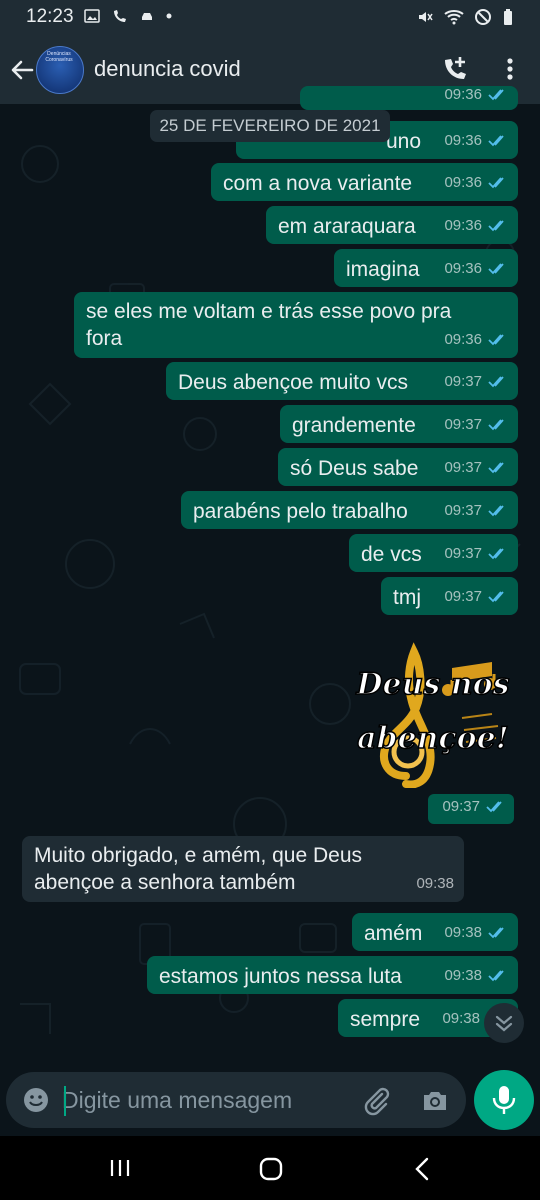  I want to click on message-text: com a nova variante, so click(318, 183).